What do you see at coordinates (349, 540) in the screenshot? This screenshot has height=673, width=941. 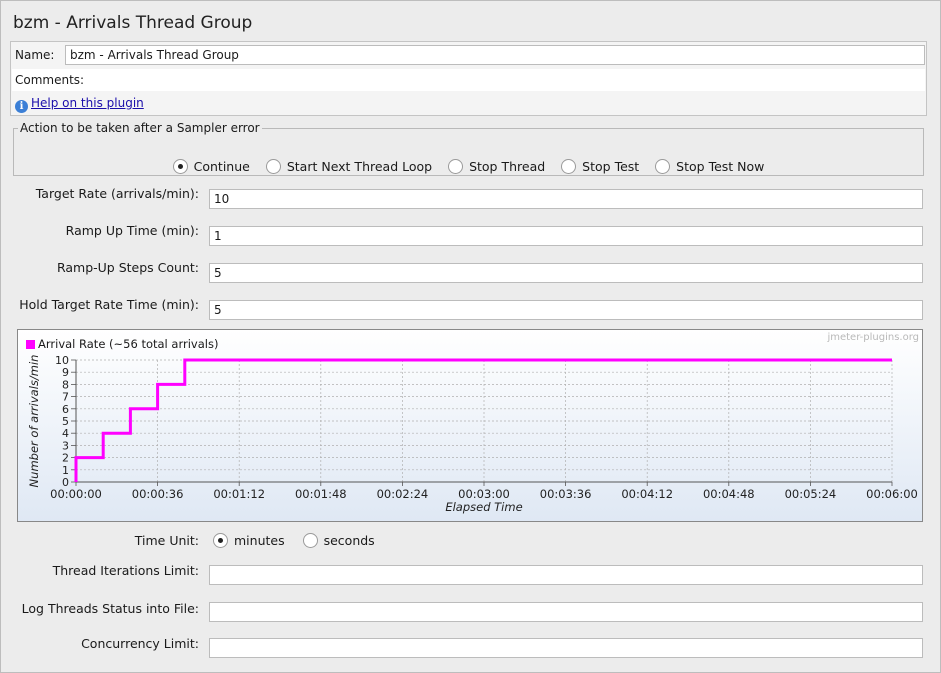 I see `radio-label: seconds` at bounding box center [349, 540].